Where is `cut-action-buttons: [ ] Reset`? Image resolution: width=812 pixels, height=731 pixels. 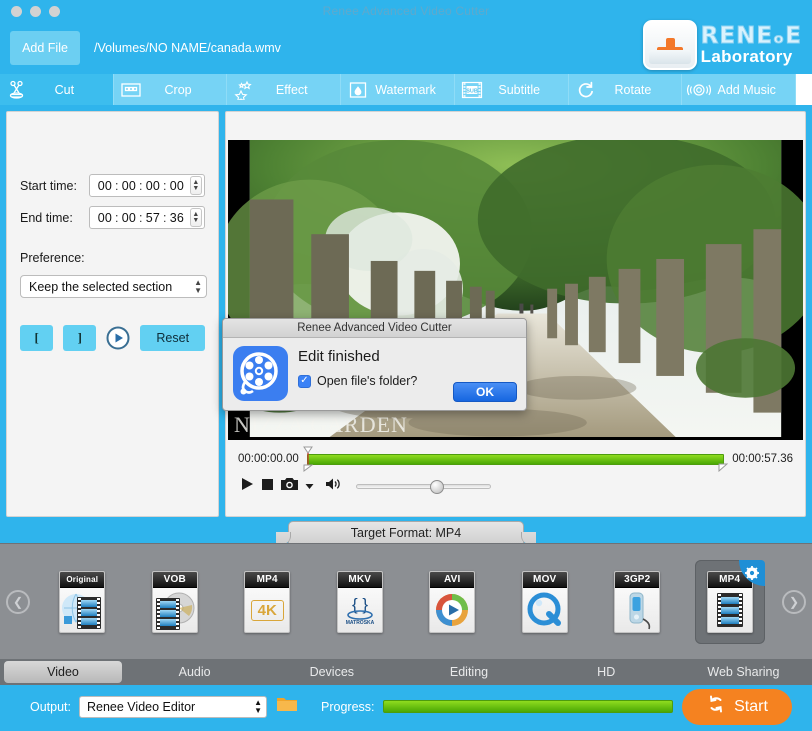 cut-action-buttons: [ ] Reset is located at coordinates (113, 338).